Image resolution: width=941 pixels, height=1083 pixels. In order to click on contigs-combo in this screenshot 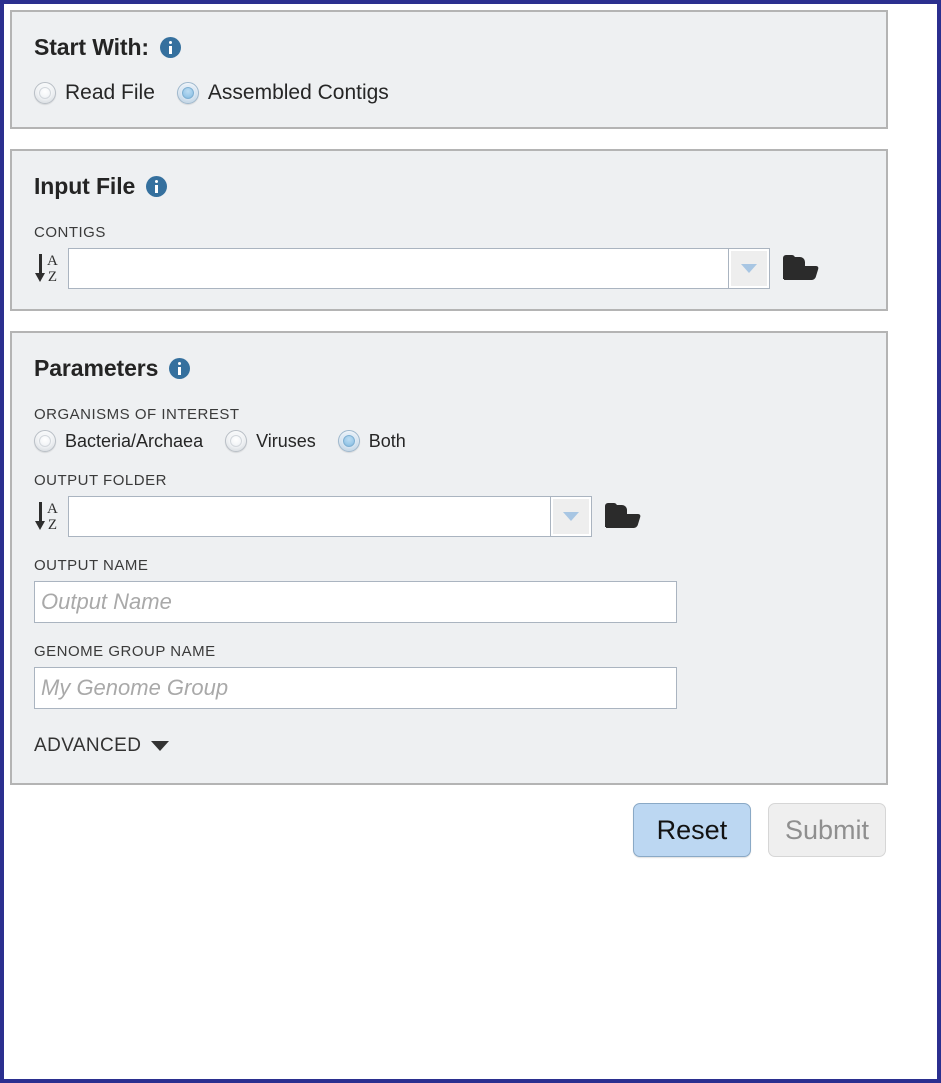, I will do `click(419, 268)`.